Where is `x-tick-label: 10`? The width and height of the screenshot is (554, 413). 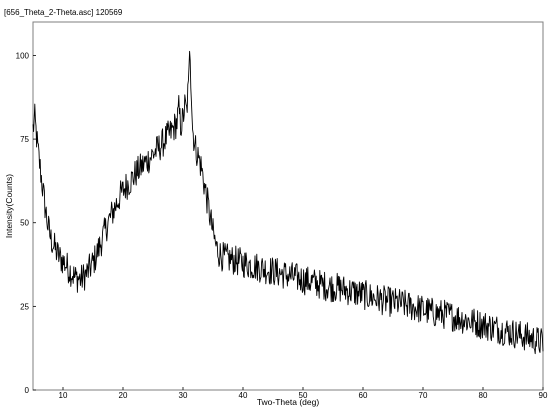 x-tick-label: 10 is located at coordinates (63, 395).